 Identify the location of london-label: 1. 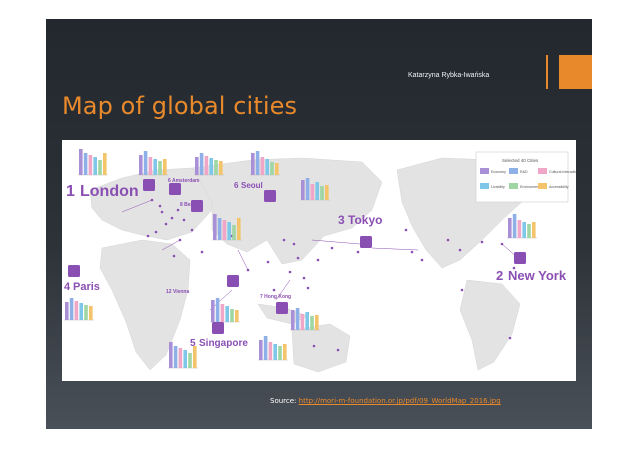
(70, 191).